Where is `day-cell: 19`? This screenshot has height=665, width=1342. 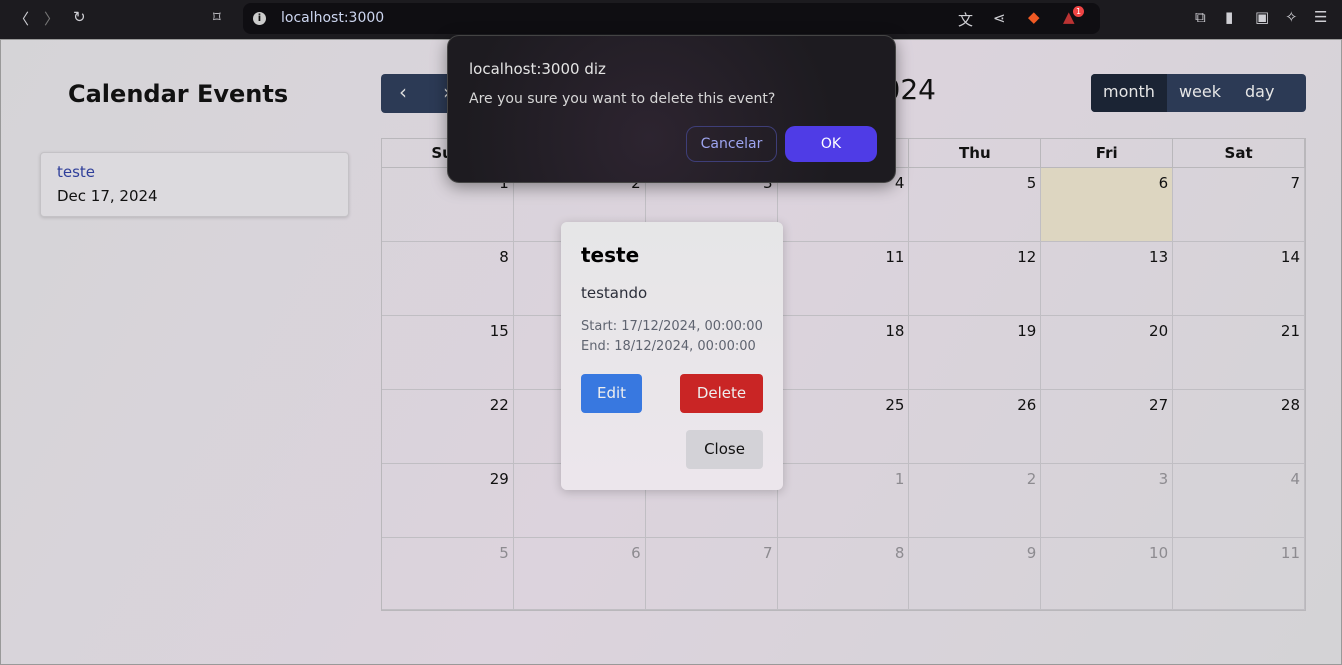 day-cell: 19 is located at coordinates (975, 353).